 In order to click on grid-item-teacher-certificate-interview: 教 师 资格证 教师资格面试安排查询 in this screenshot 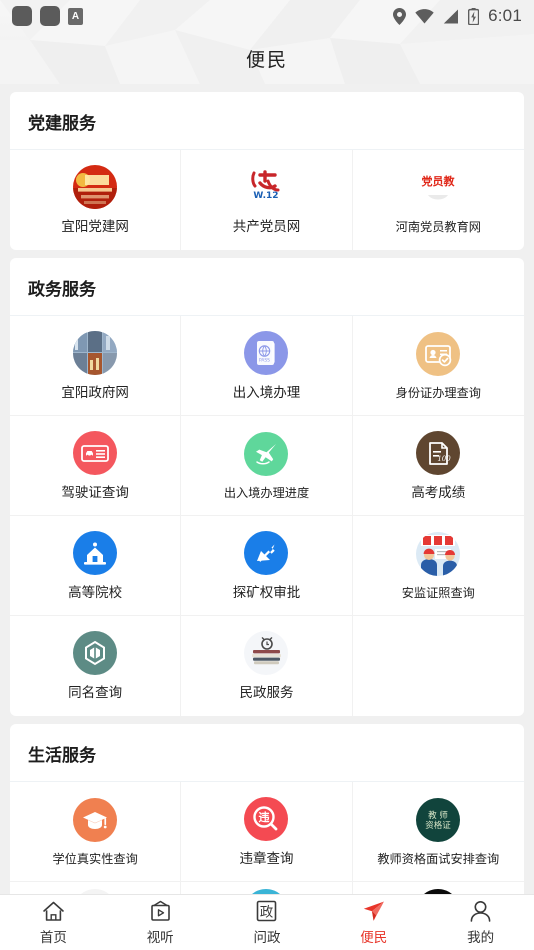, I will do `click(438, 832)`.